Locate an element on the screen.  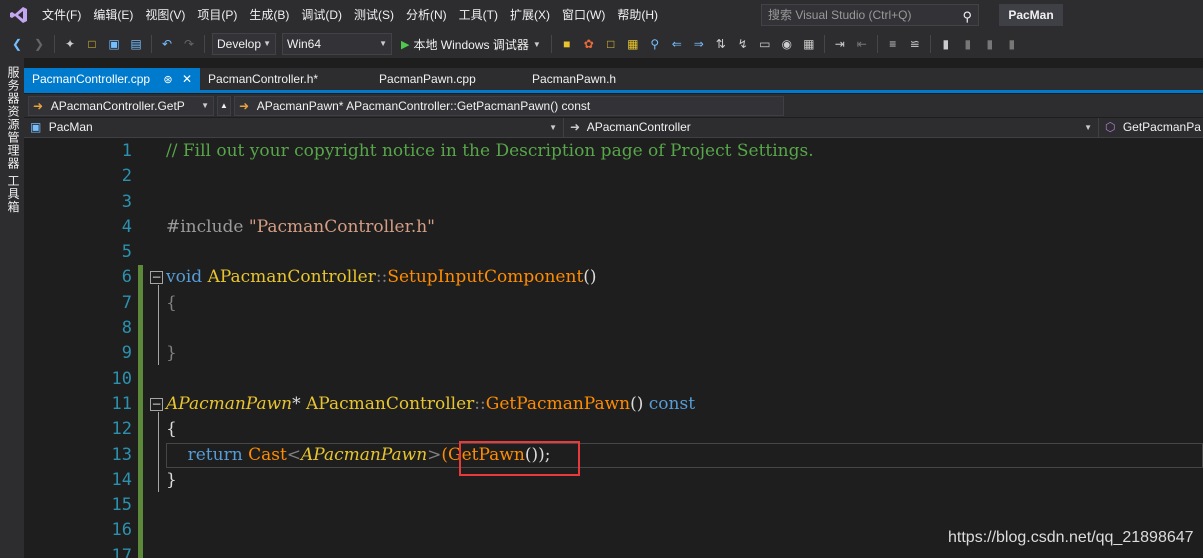
folder-icon: □ is located at coordinates (611, 44).